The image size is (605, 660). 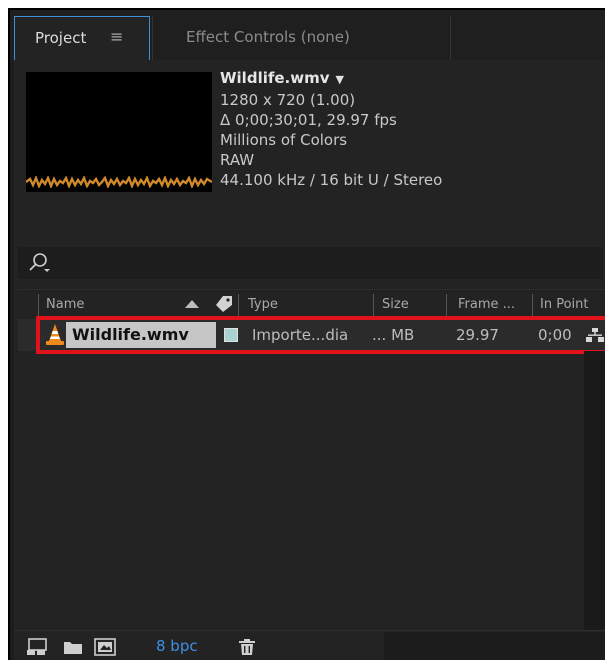 What do you see at coordinates (331, 180) in the screenshot?
I see `footage-audio: 44.100 kHz / 16 bit U / Stereo` at bounding box center [331, 180].